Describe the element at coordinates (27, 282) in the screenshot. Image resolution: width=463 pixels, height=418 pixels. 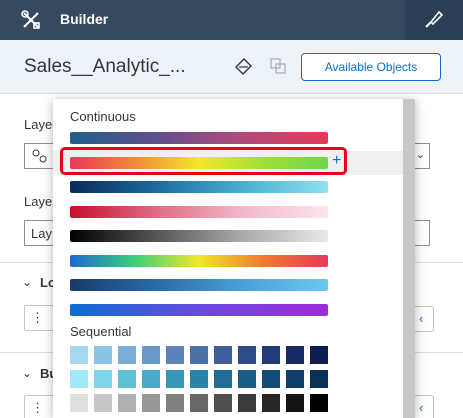
I see `collapse-icon: ⌄` at that location.